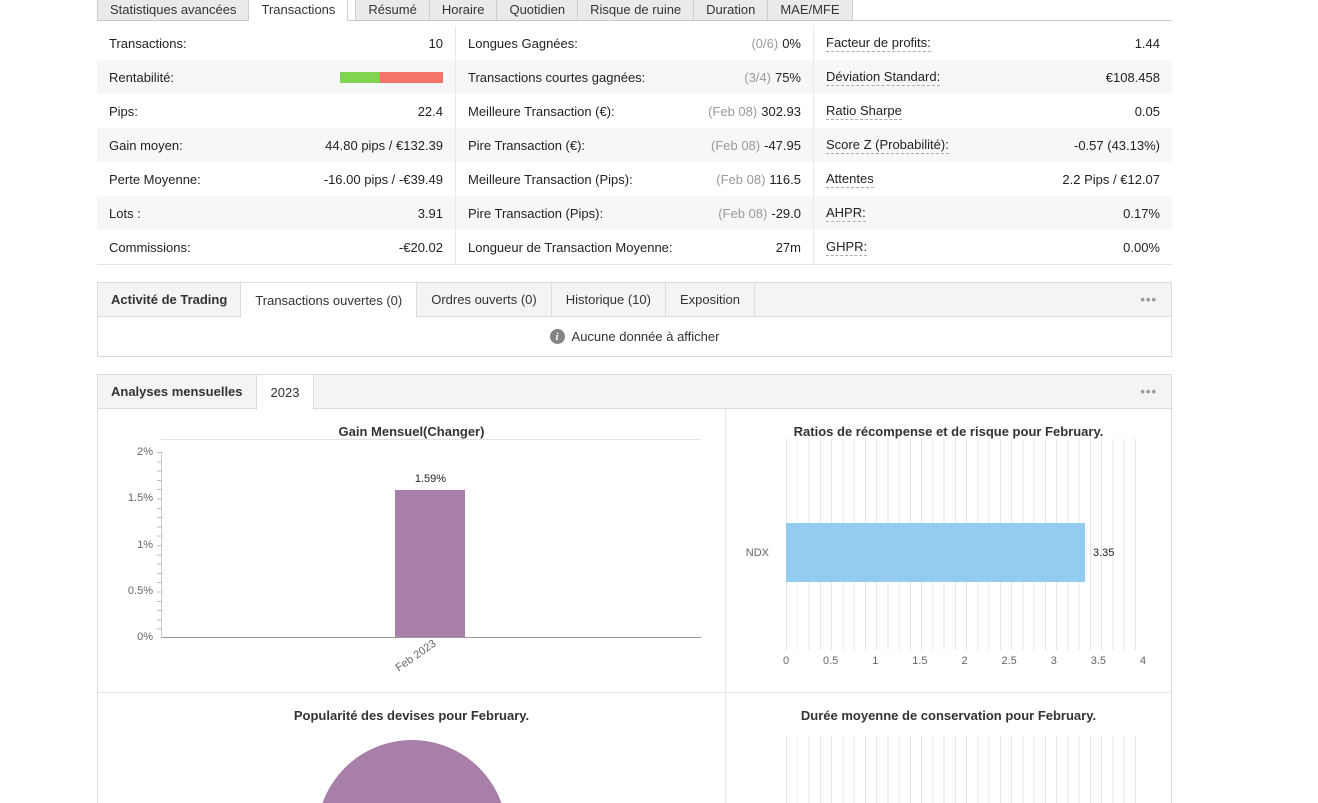 The height and width of the screenshot is (803, 1318). I want to click on x-axis-tick-labels: 0 0.5 1 1.5 2 2.5 3 3.5 4, so click(964, 662).